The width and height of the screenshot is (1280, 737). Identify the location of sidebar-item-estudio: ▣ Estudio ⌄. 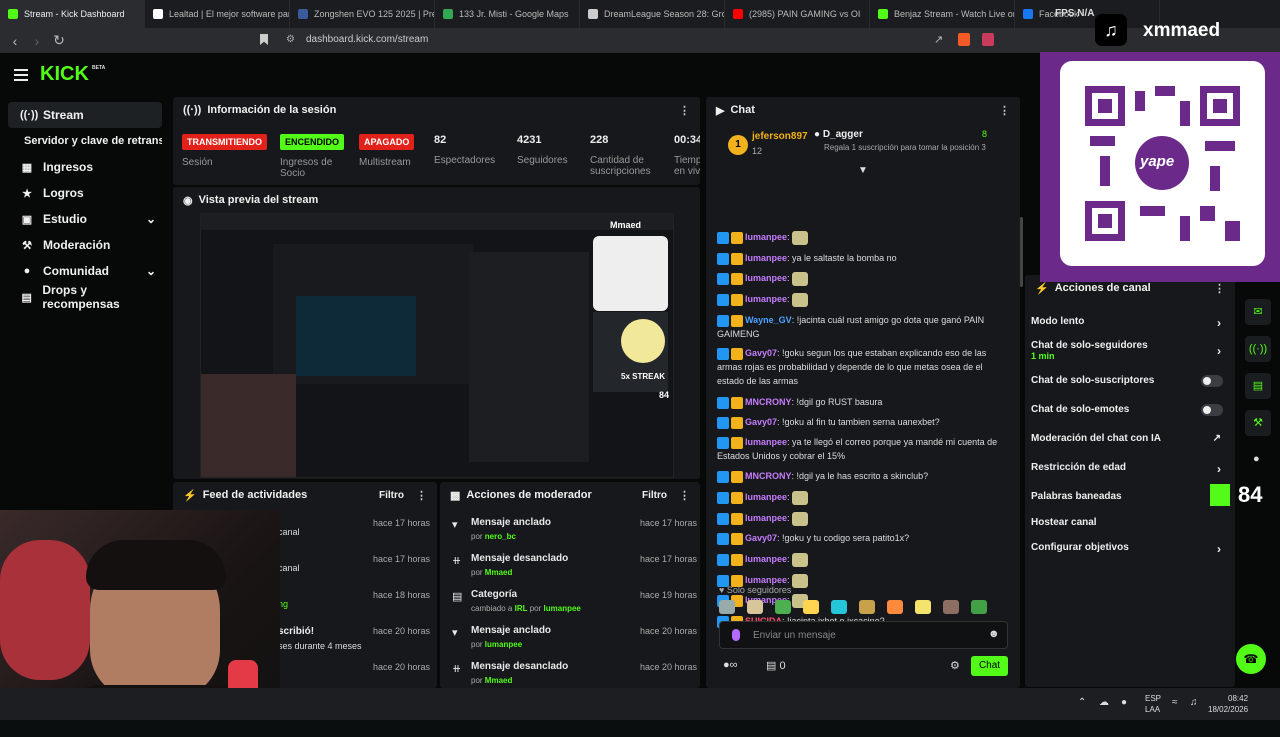
(85, 219).